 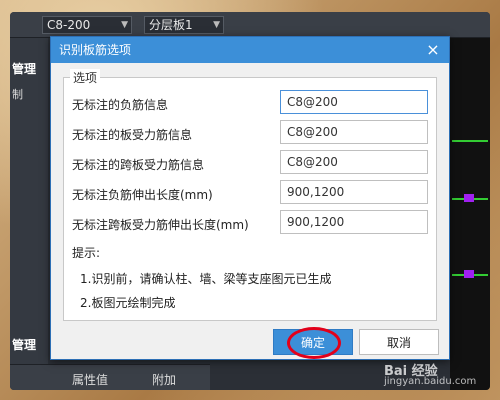 What do you see at coordinates (354, 192) in the screenshot?
I see `neg-rebar-length-input` at bounding box center [354, 192].